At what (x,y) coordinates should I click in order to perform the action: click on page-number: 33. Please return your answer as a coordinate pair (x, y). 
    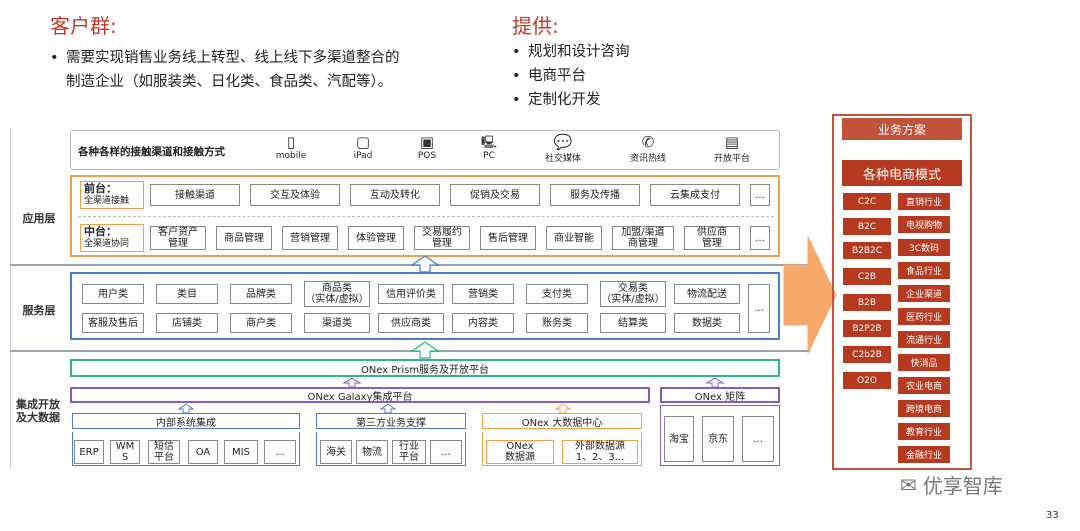
    Looking at the image, I should click on (1052, 515).